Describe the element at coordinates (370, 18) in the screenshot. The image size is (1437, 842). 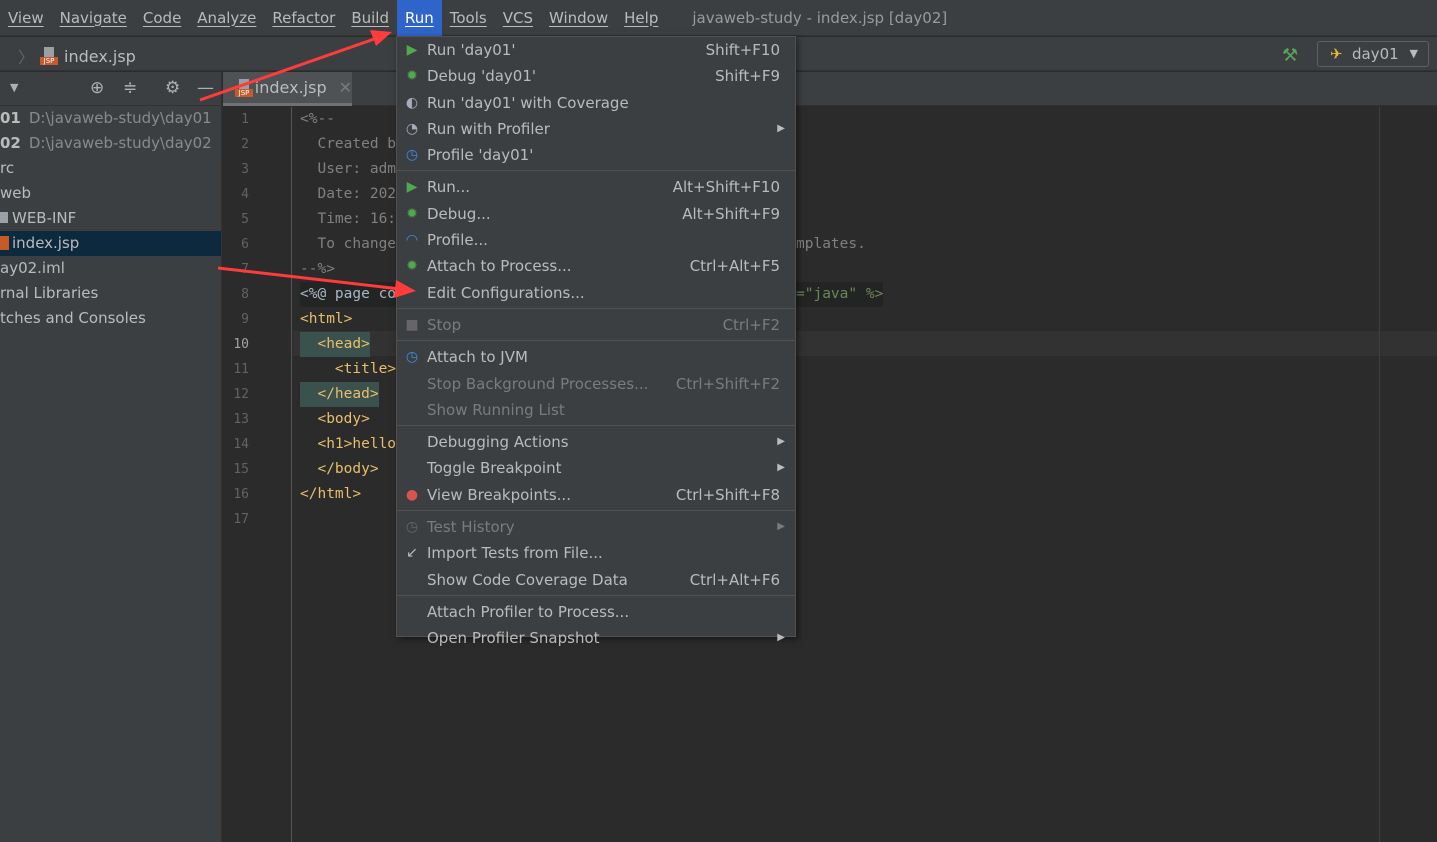
I see `menu-build: Build` at that location.